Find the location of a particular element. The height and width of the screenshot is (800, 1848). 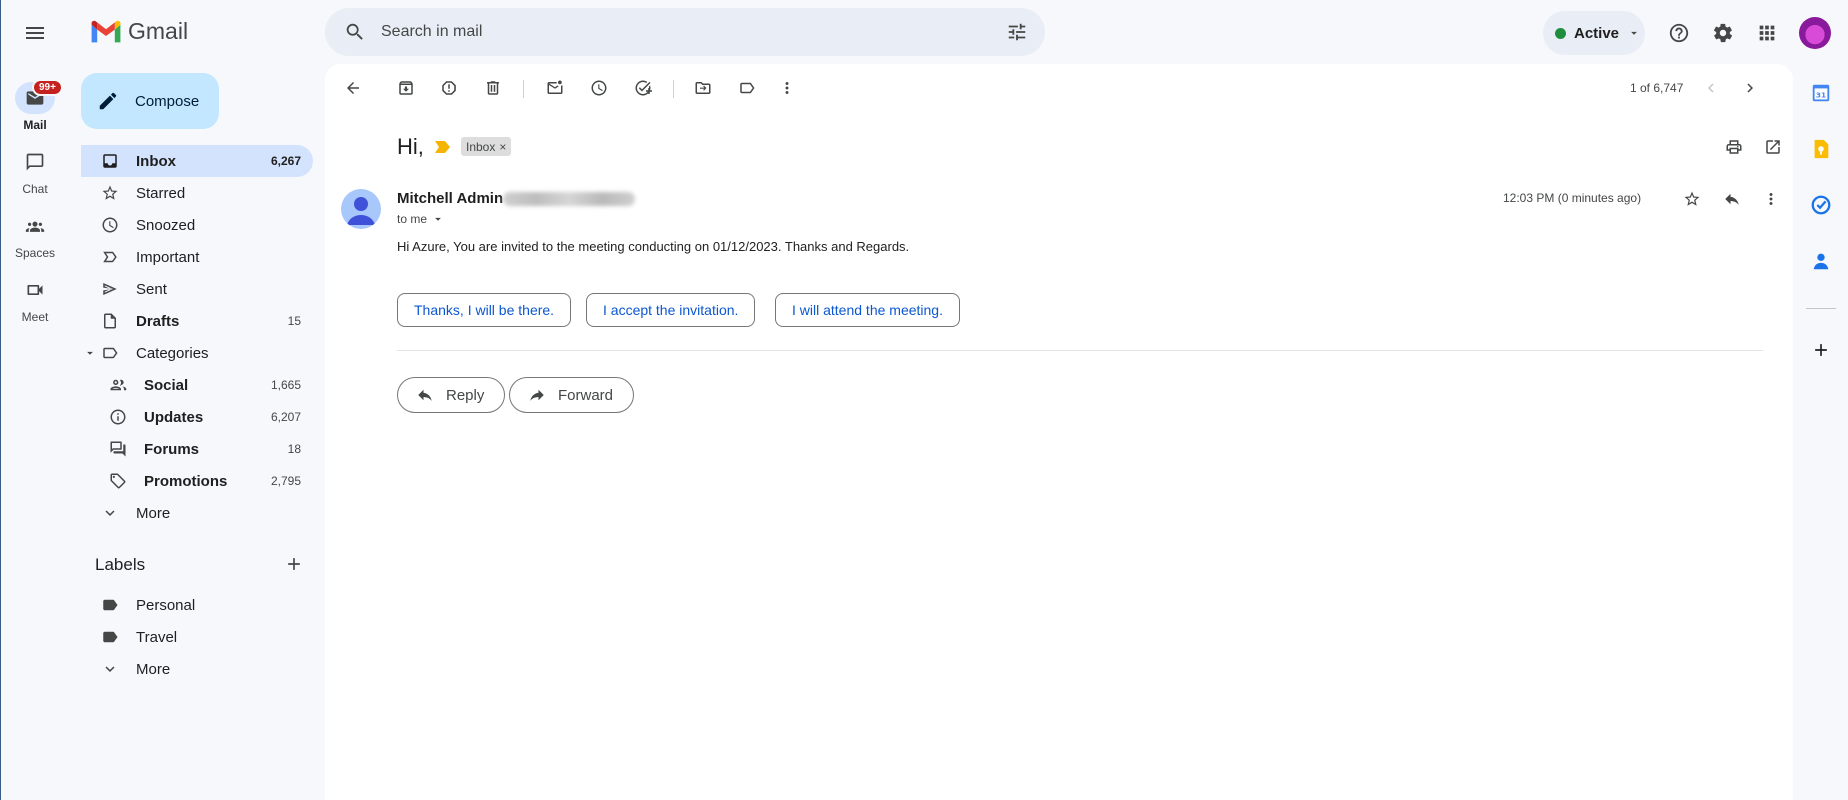

compose-button: Compose is located at coordinates (150, 101).